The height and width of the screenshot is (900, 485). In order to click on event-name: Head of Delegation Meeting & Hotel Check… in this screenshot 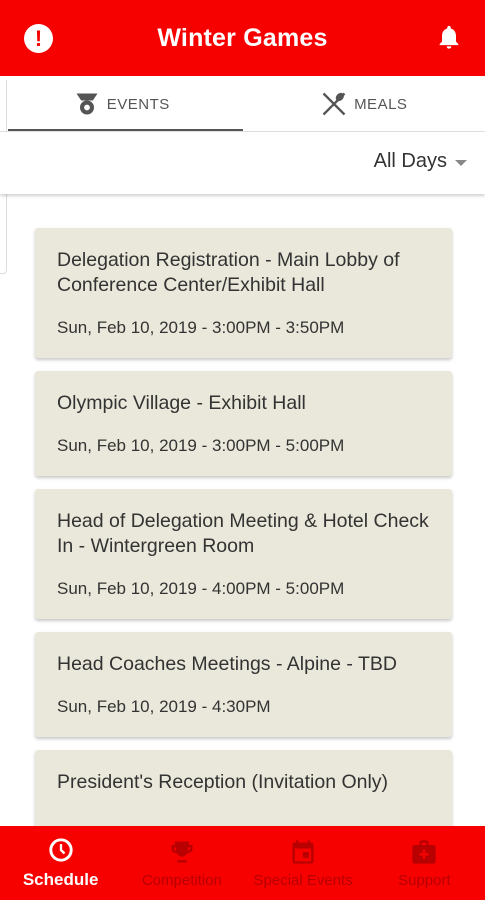, I will do `click(243, 533)`.